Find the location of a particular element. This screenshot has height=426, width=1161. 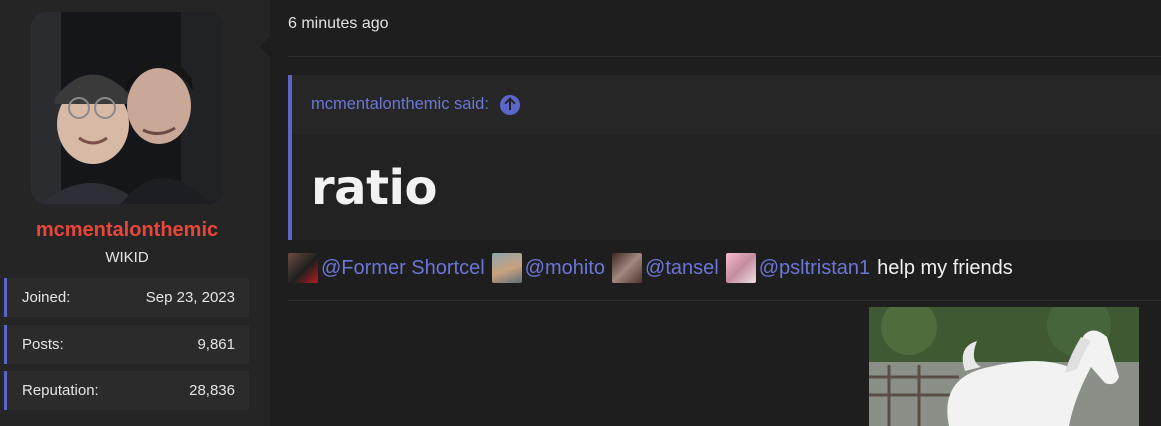

panel-arrow is located at coordinates (265, 47).